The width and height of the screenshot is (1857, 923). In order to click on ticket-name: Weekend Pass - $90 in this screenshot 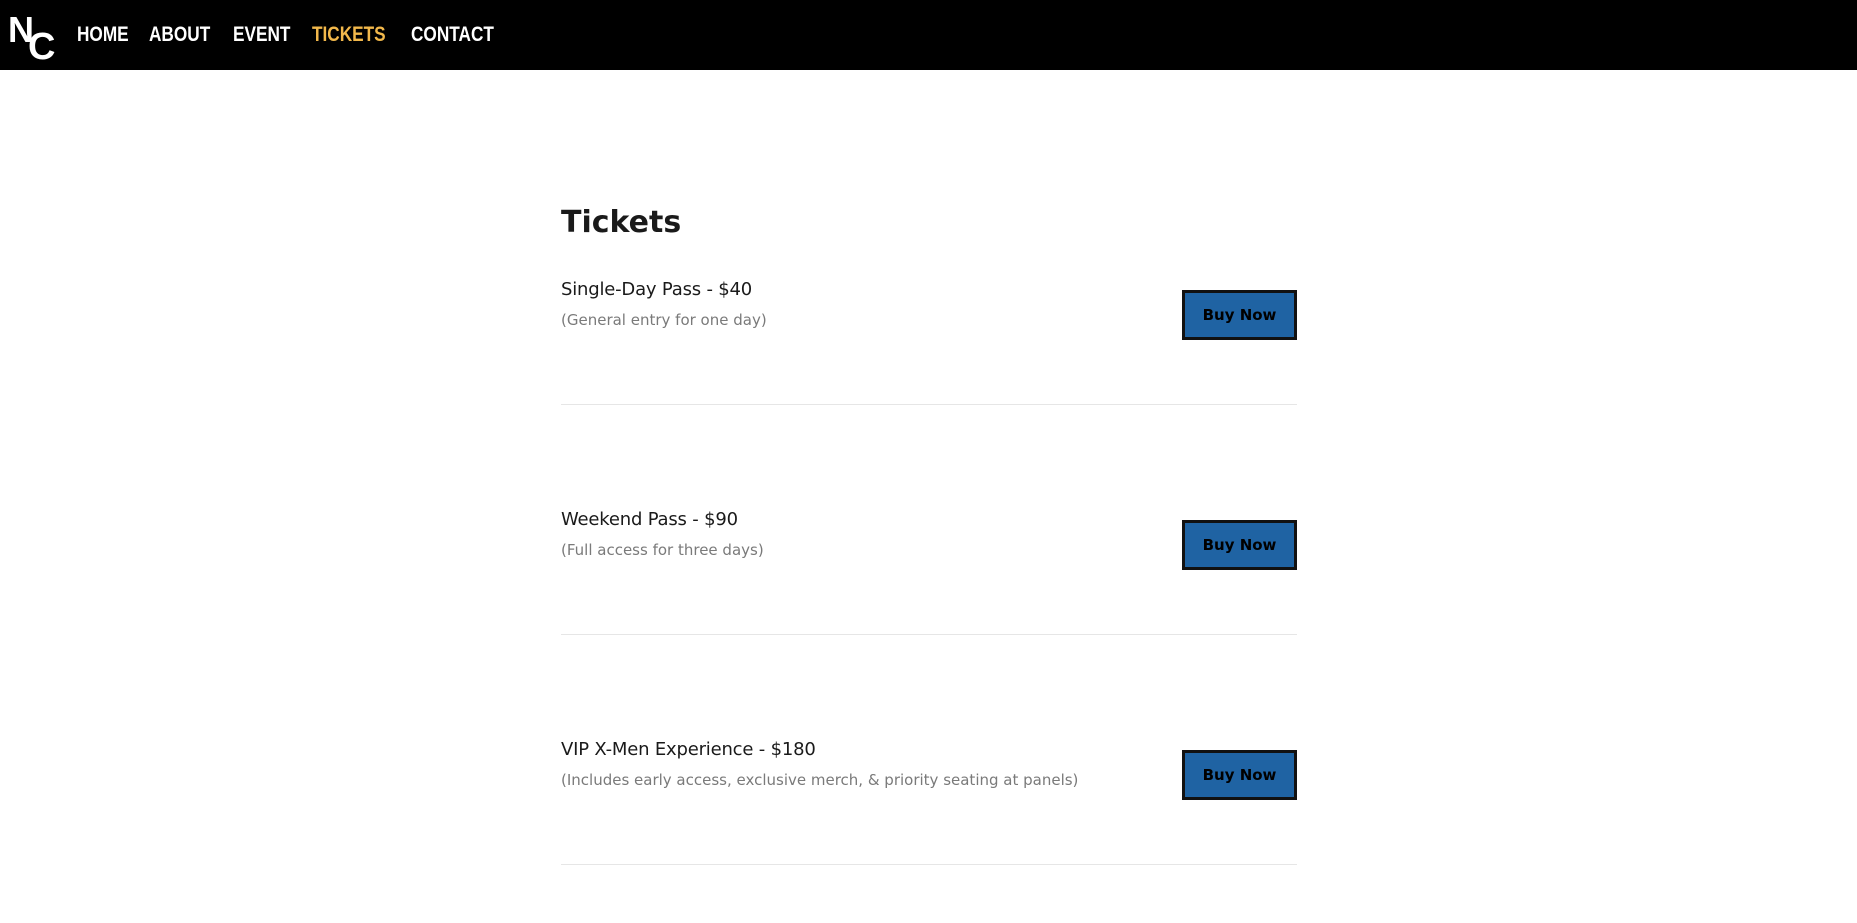, I will do `click(649, 519)`.